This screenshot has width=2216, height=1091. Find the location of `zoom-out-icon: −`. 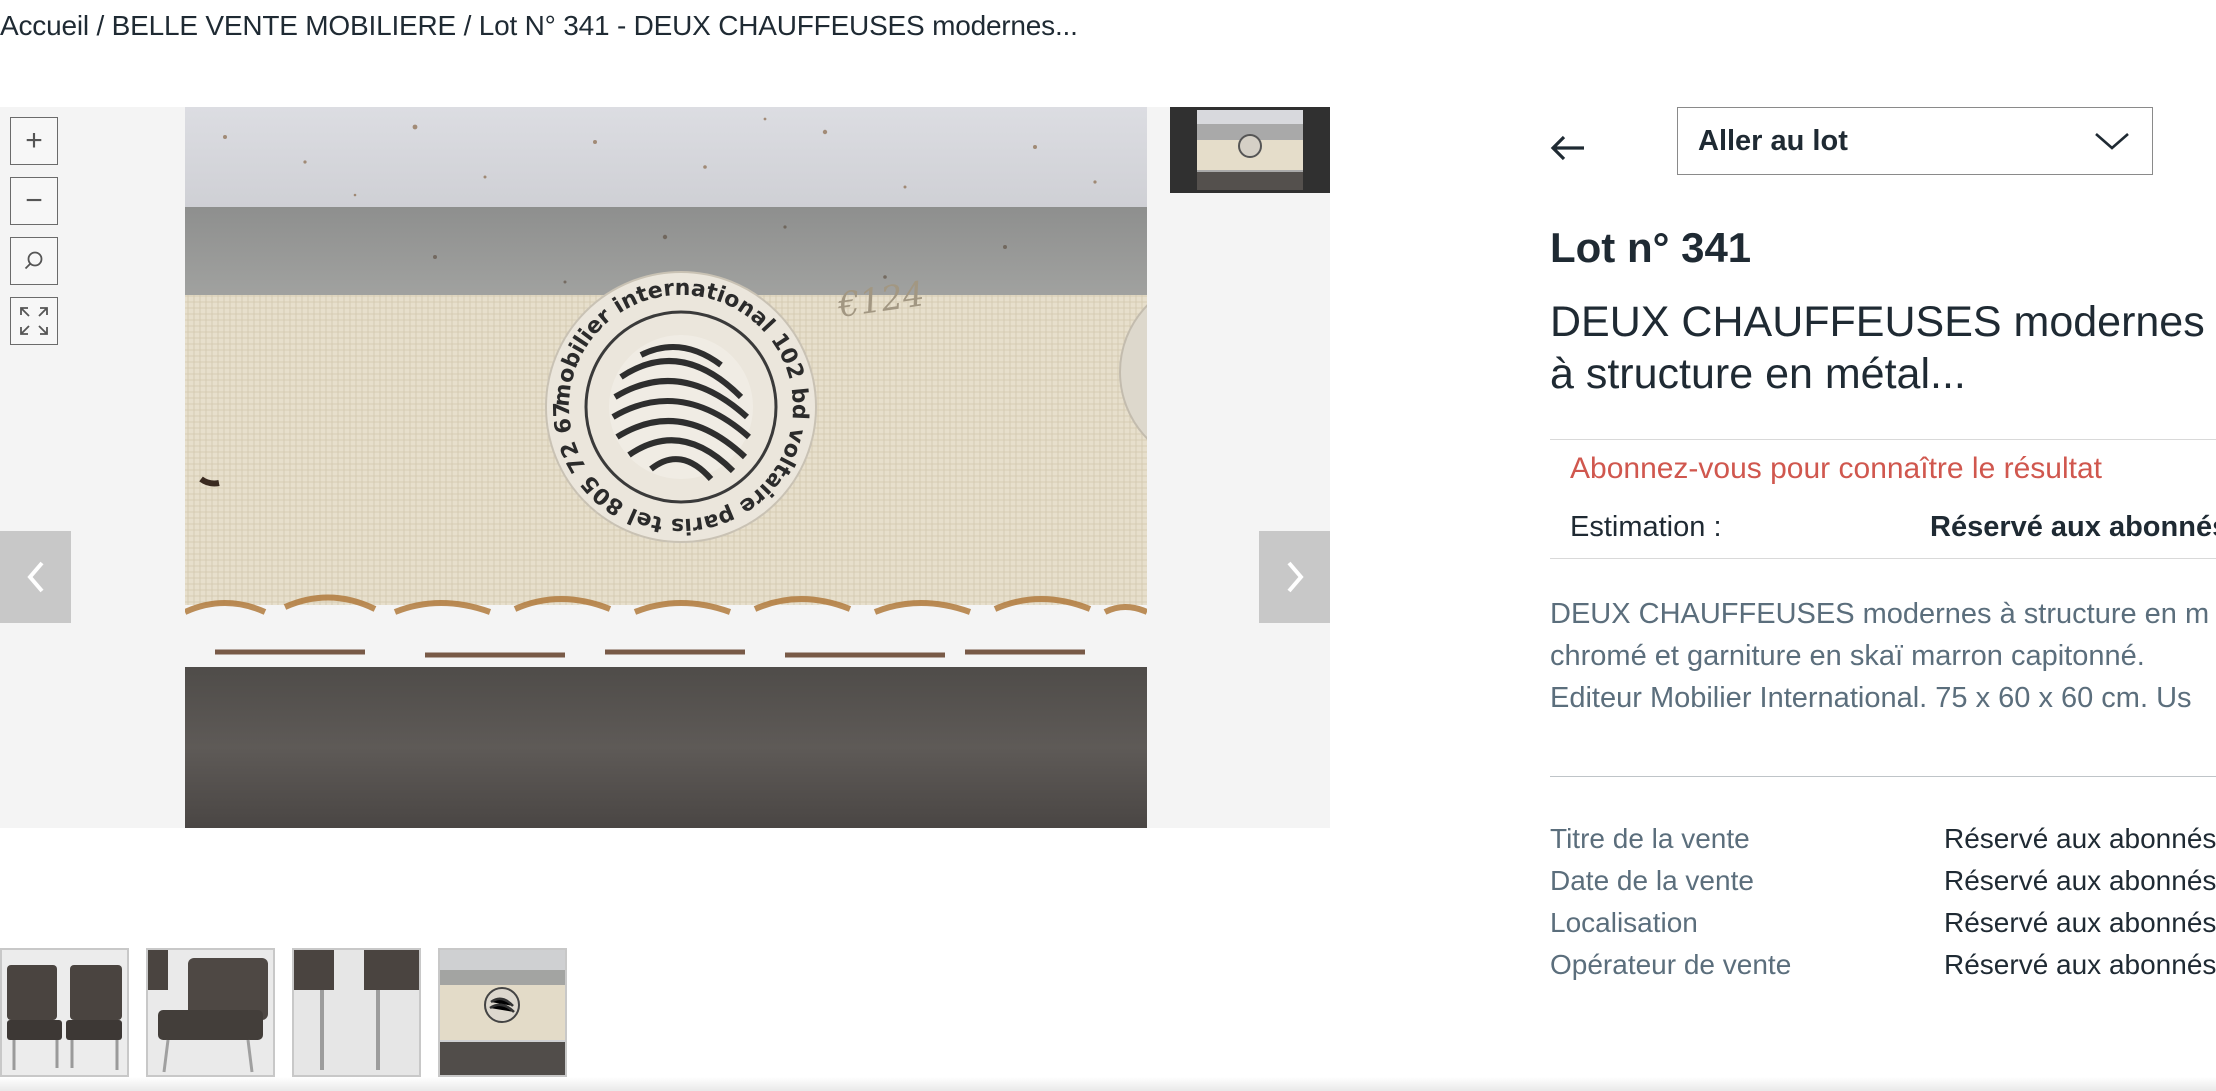

zoom-out-icon: − is located at coordinates (34, 200).